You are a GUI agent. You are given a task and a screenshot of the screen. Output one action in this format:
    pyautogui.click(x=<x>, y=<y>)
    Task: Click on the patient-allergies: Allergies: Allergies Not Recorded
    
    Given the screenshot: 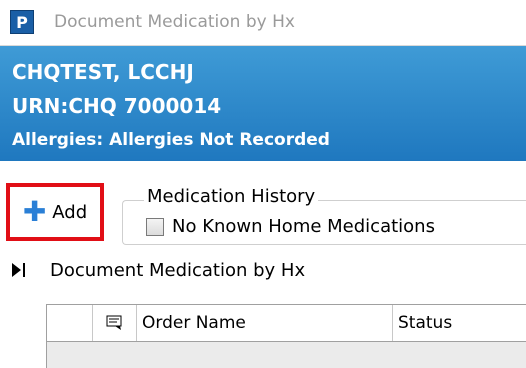 What is the action you would take?
    pyautogui.click(x=171, y=140)
    